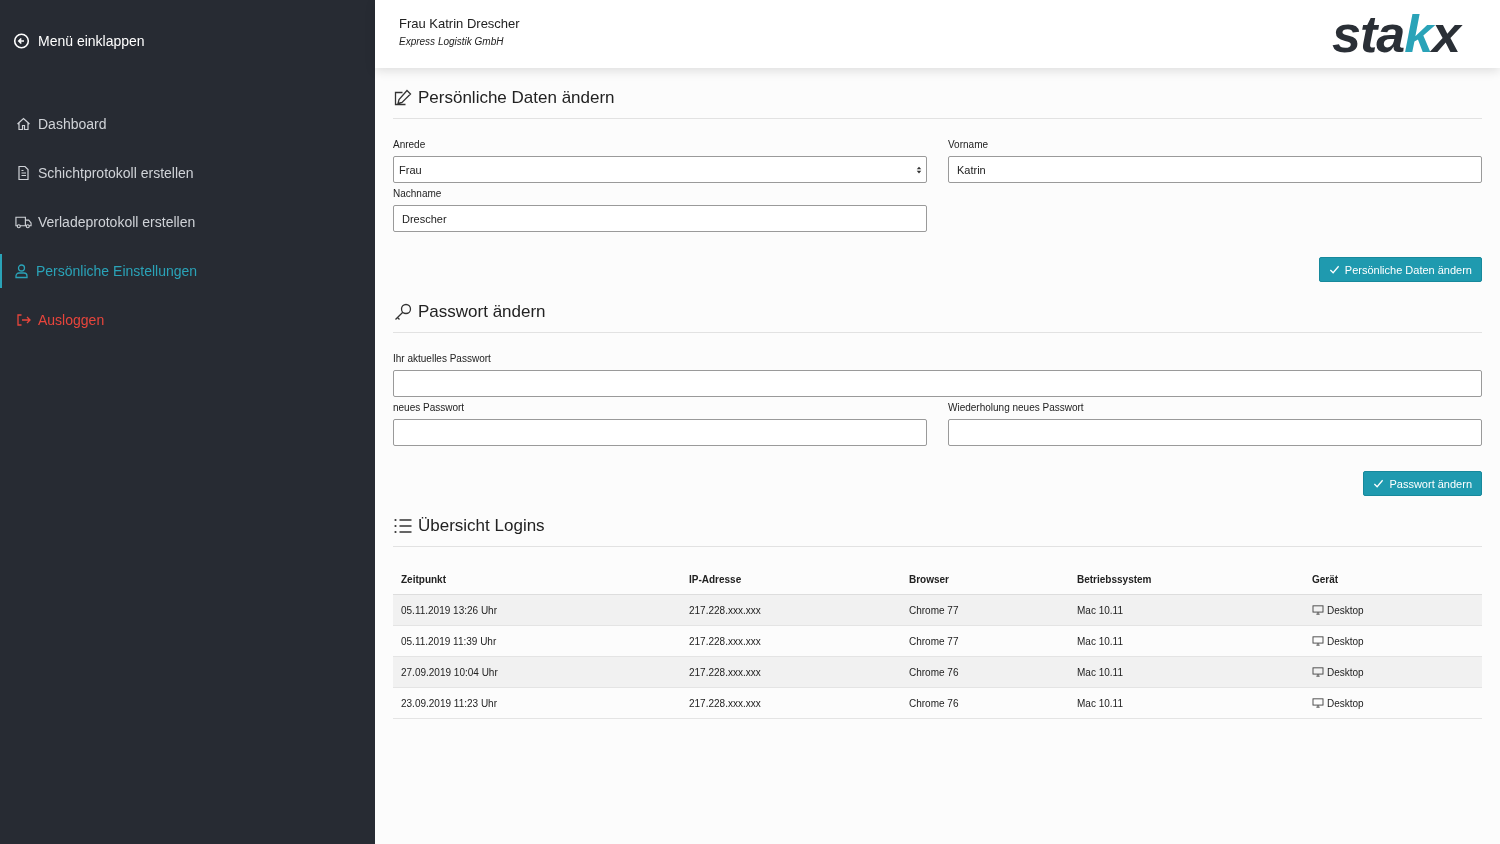 This screenshot has width=1500, height=844. Describe the element at coordinates (537, 641) in the screenshot. I see `table-cell: 05.11.2019 11:39 Uhr` at that location.